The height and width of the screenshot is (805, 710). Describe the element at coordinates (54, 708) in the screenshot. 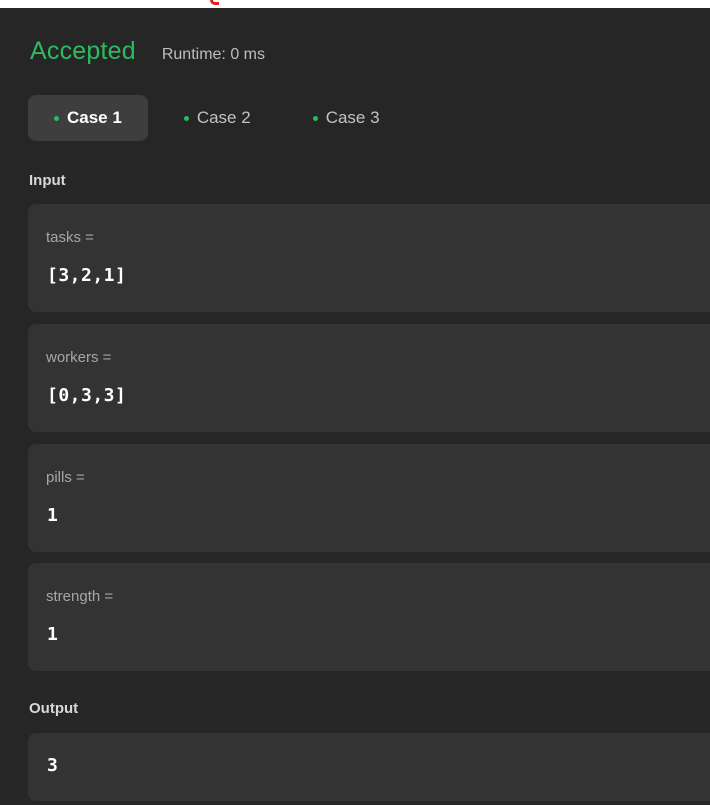

I see `output-heading: Output` at that location.